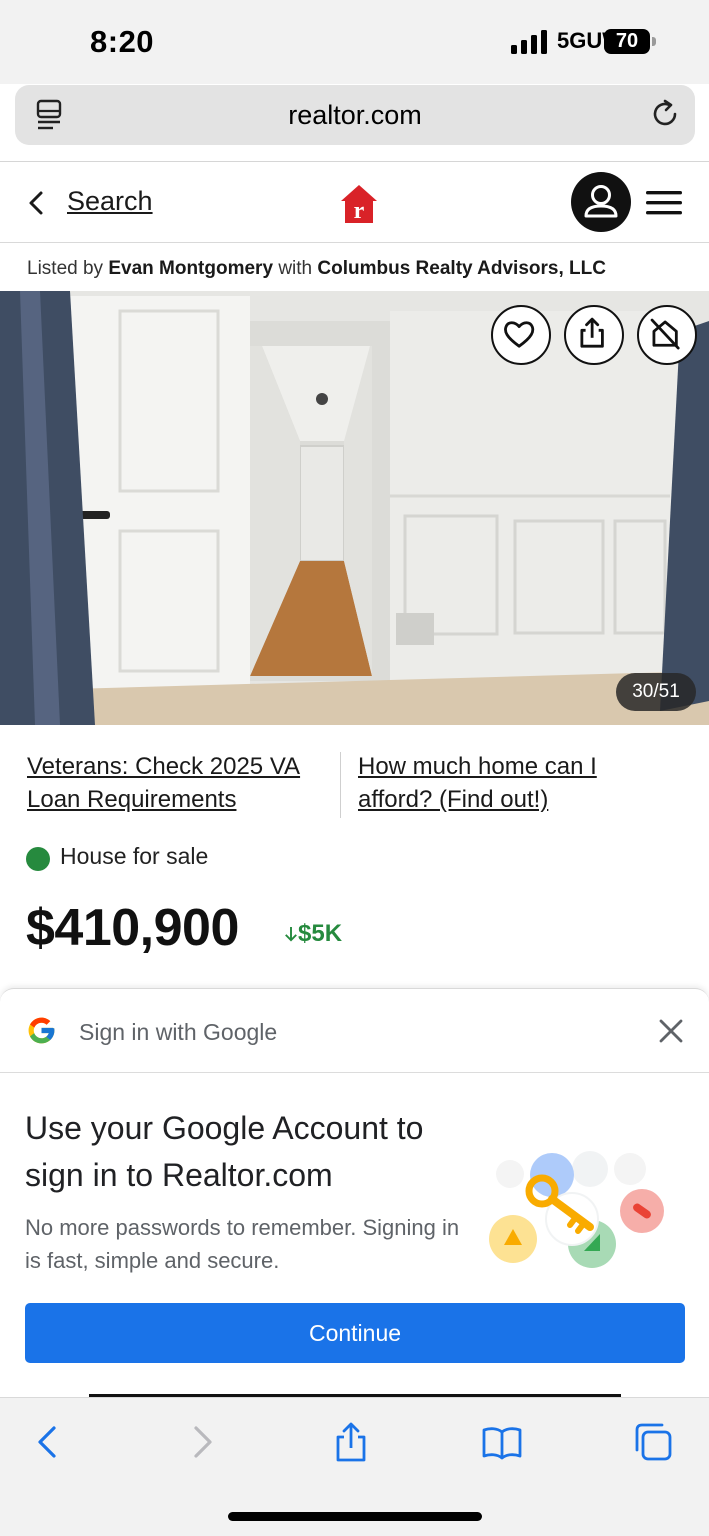  I want to click on divider, so click(340, 785).